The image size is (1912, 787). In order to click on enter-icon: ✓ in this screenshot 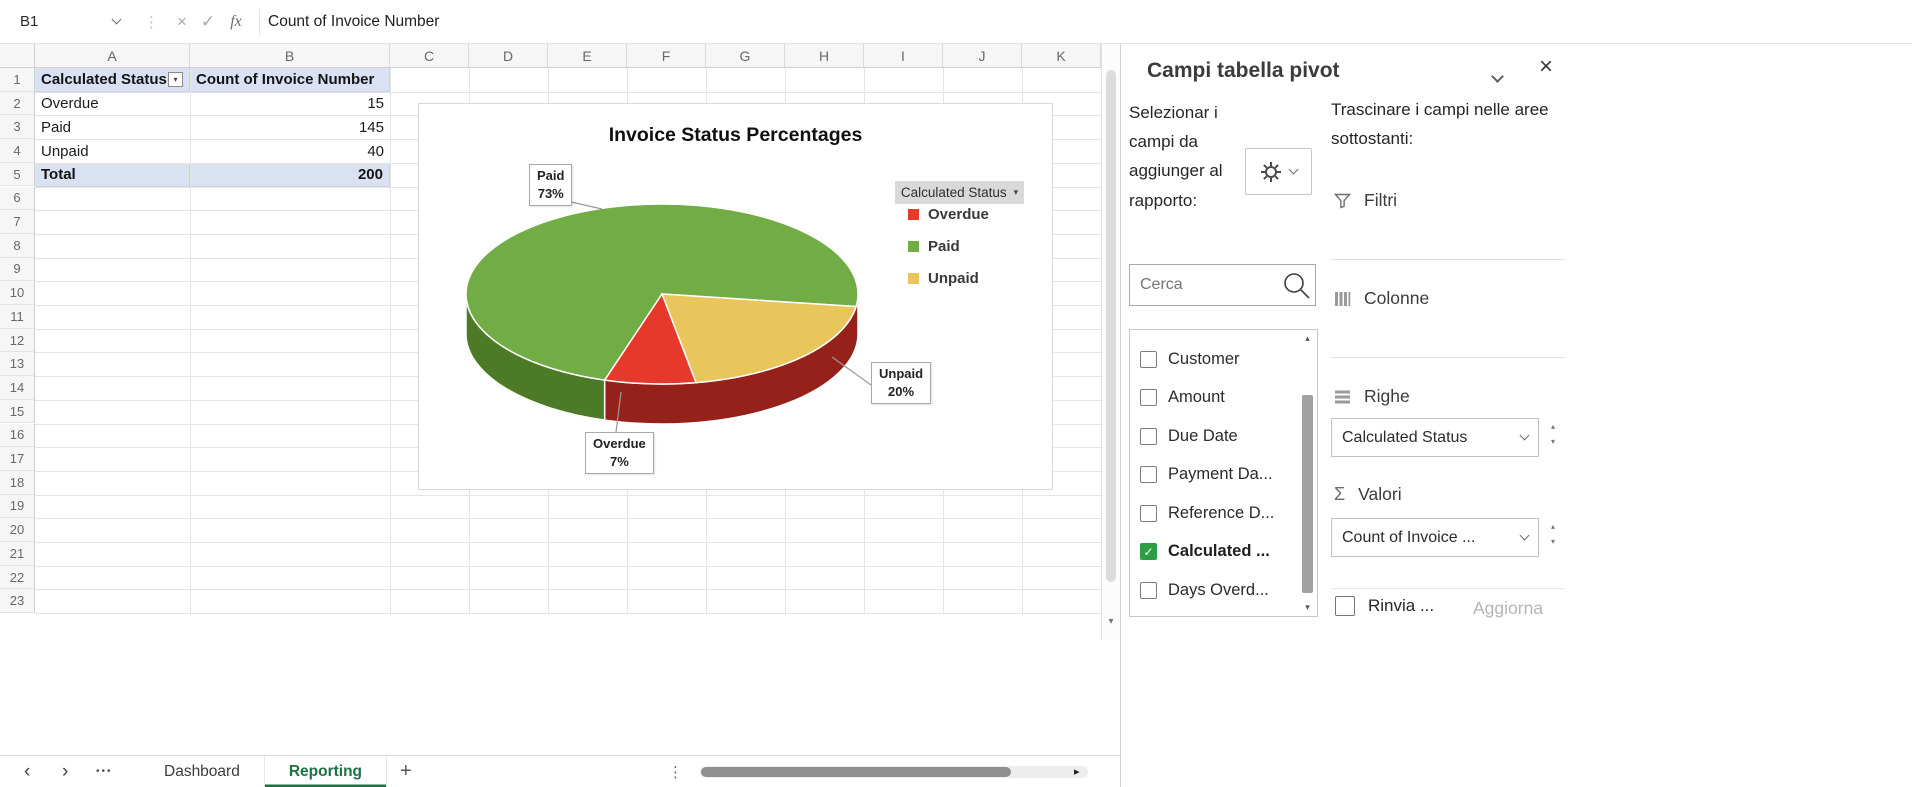, I will do `click(208, 22)`.